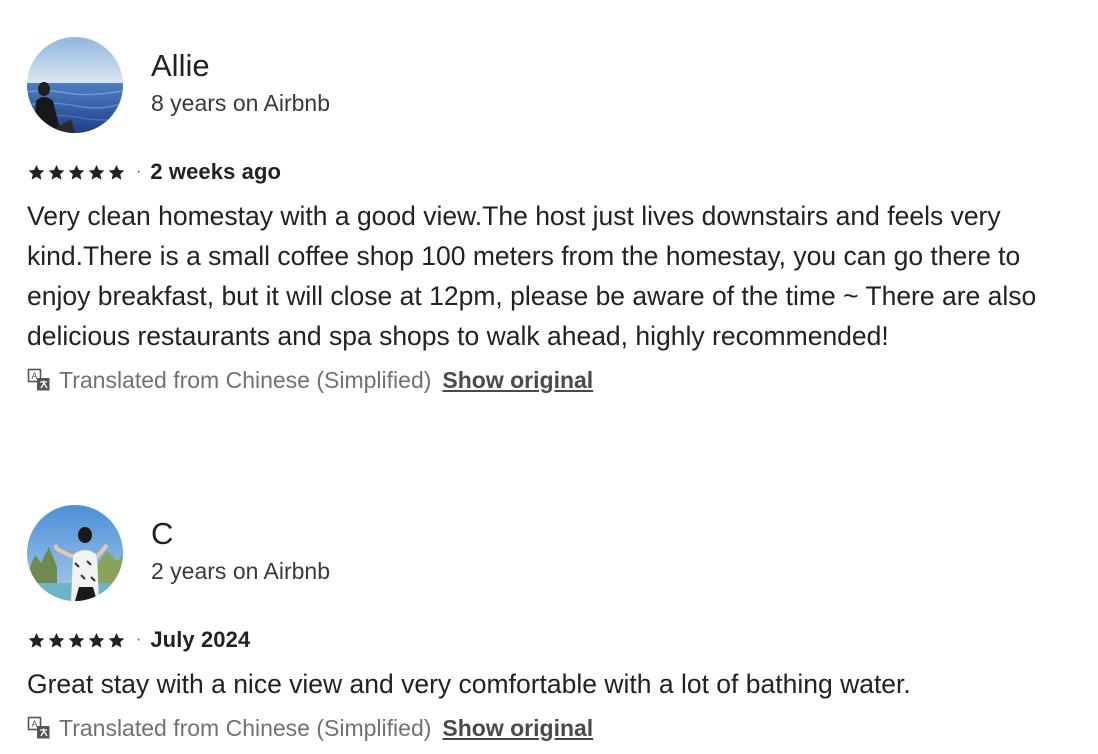  I want to click on reviewer-header: C 2 years on Airbnb, so click(549, 553).